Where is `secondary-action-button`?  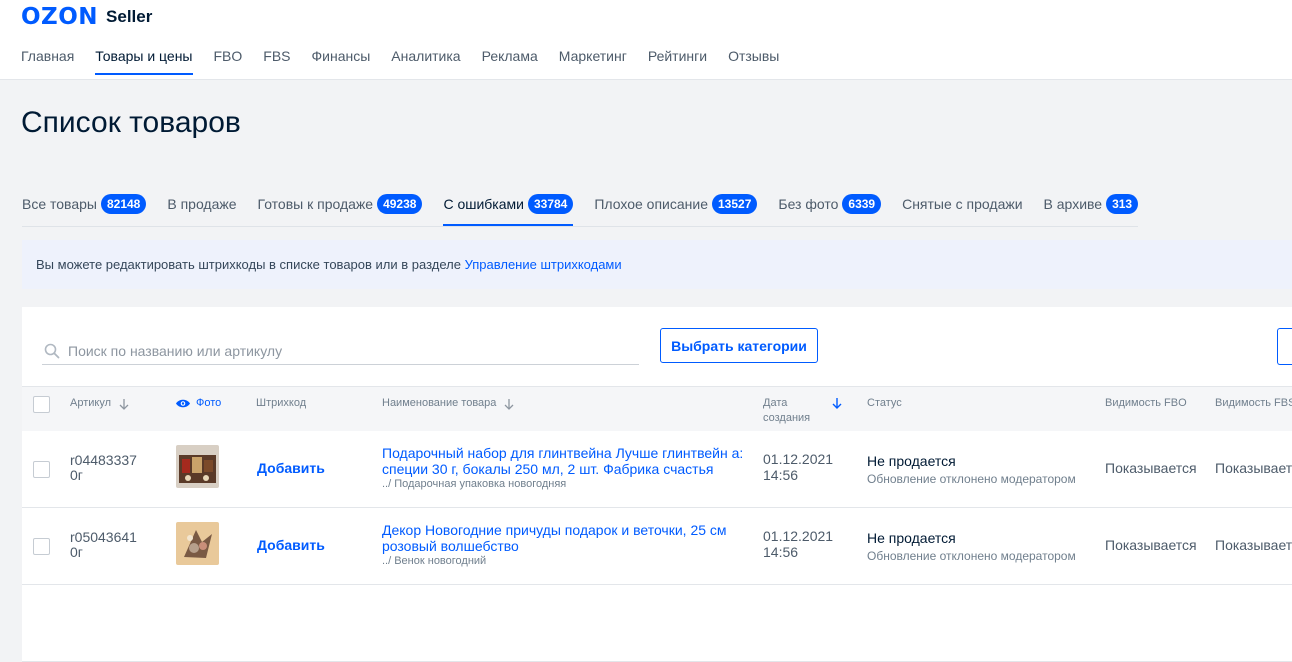 secondary-action-button is located at coordinates (1284, 346).